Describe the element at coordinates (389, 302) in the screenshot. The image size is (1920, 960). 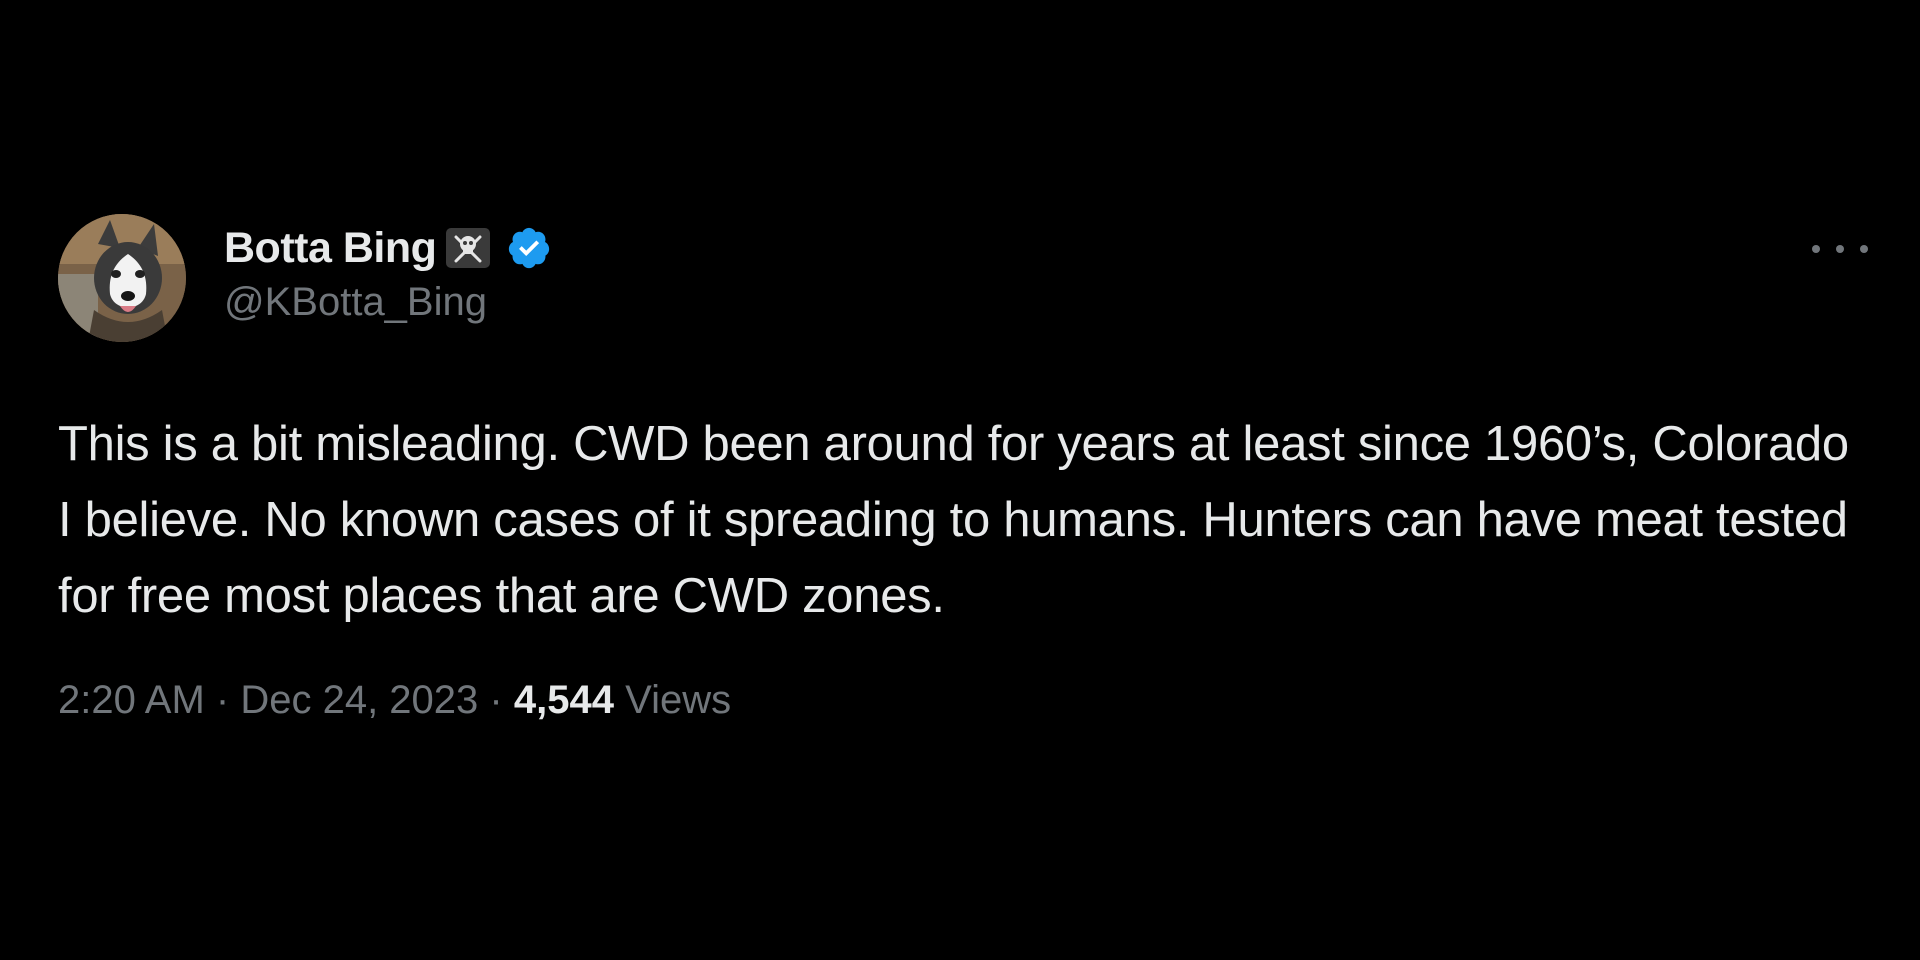
I see `author-handle: @KBotta_Bing` at that location.